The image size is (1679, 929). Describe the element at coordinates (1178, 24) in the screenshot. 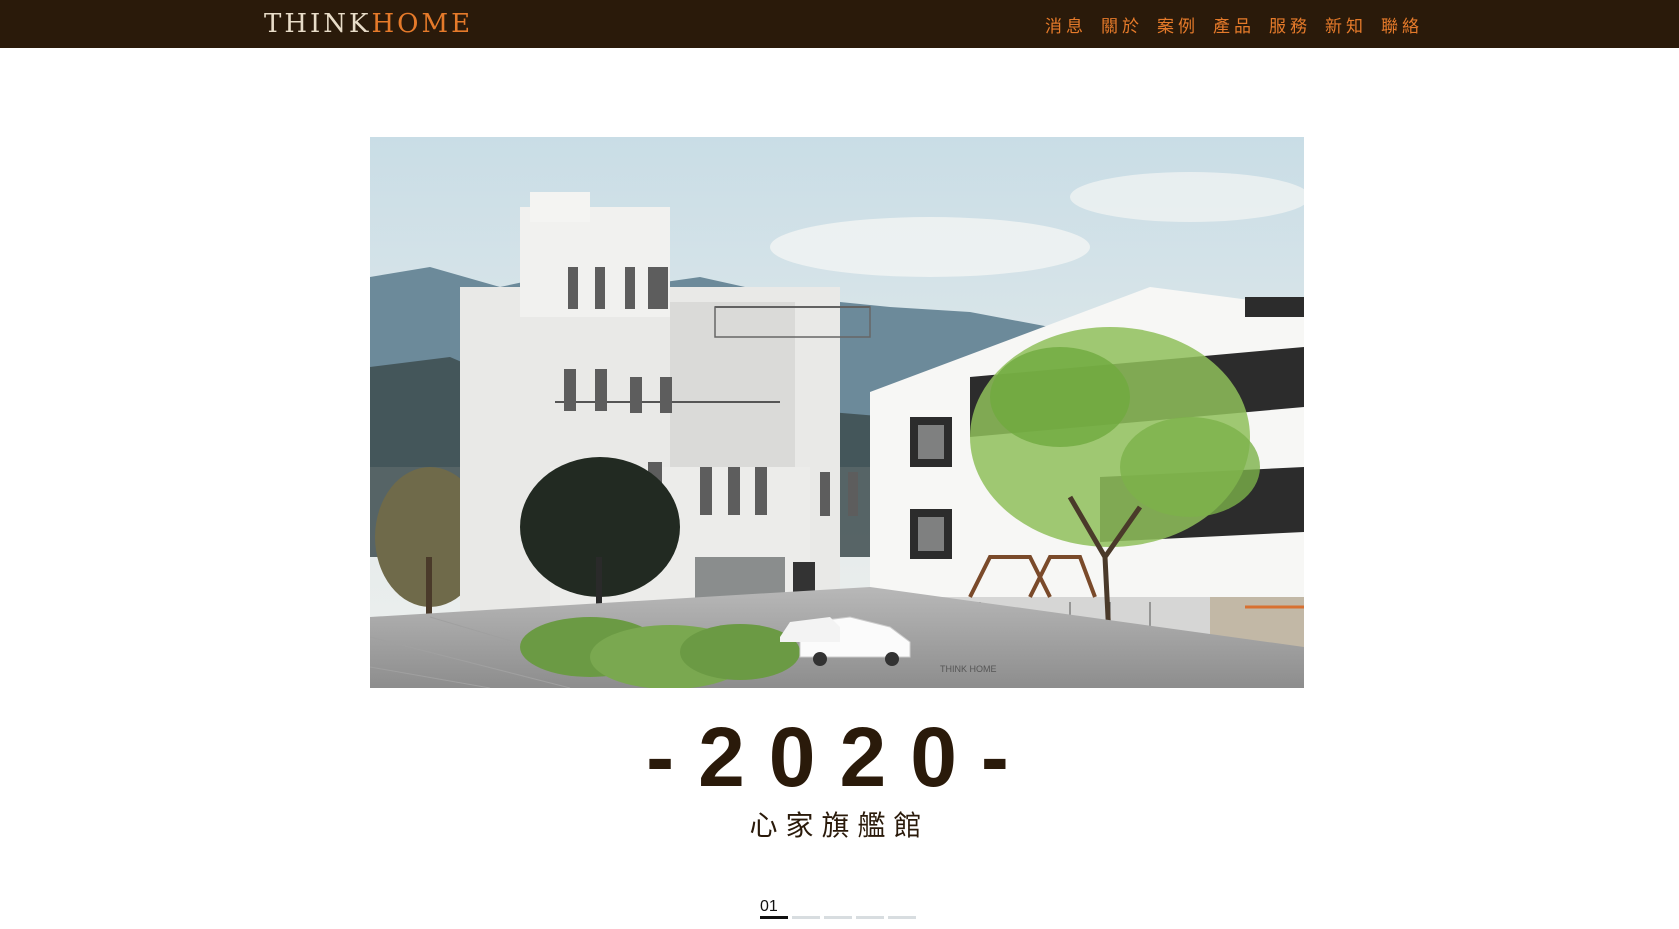

I see `nav-item-cases: 案例` at that location.